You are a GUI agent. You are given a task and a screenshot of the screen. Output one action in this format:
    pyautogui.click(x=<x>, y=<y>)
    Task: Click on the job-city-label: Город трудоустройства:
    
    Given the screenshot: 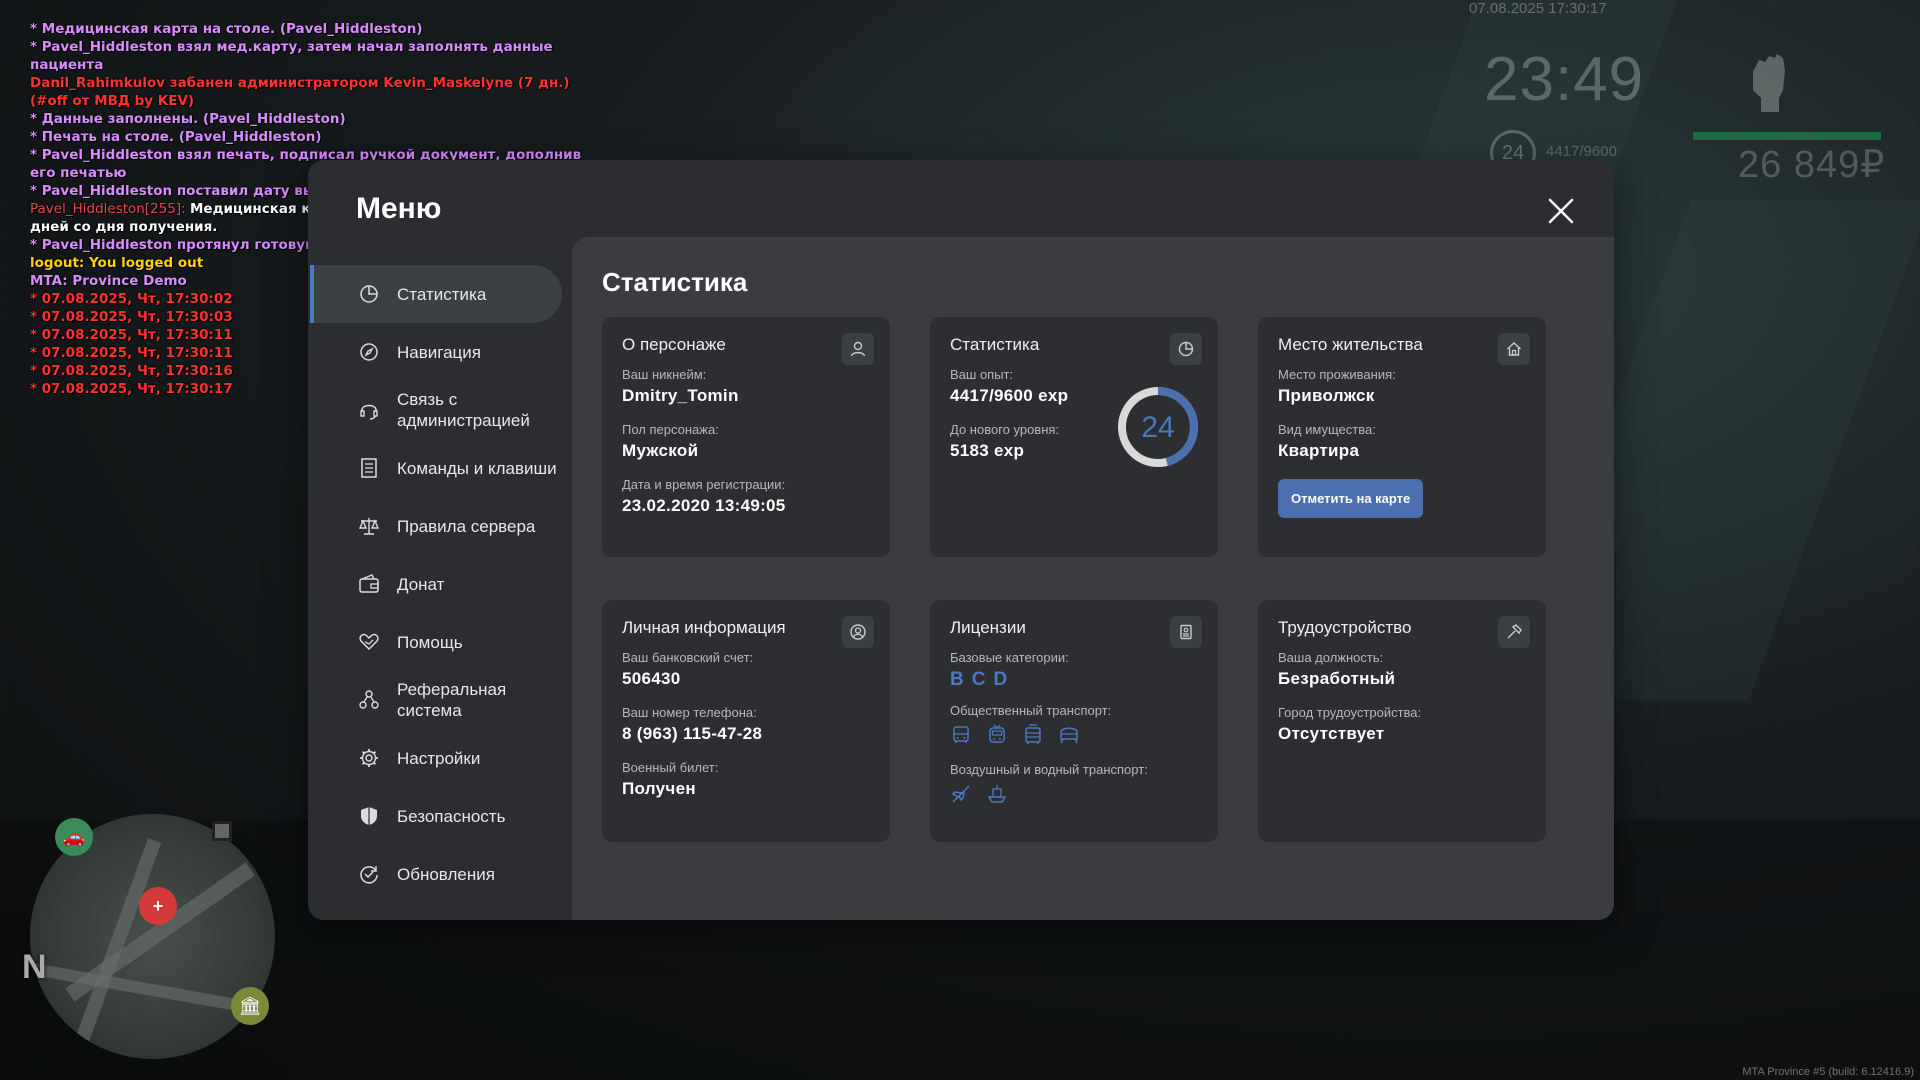 What is the action you would take?
    pyautogui.click(x=1350, y=712)
    